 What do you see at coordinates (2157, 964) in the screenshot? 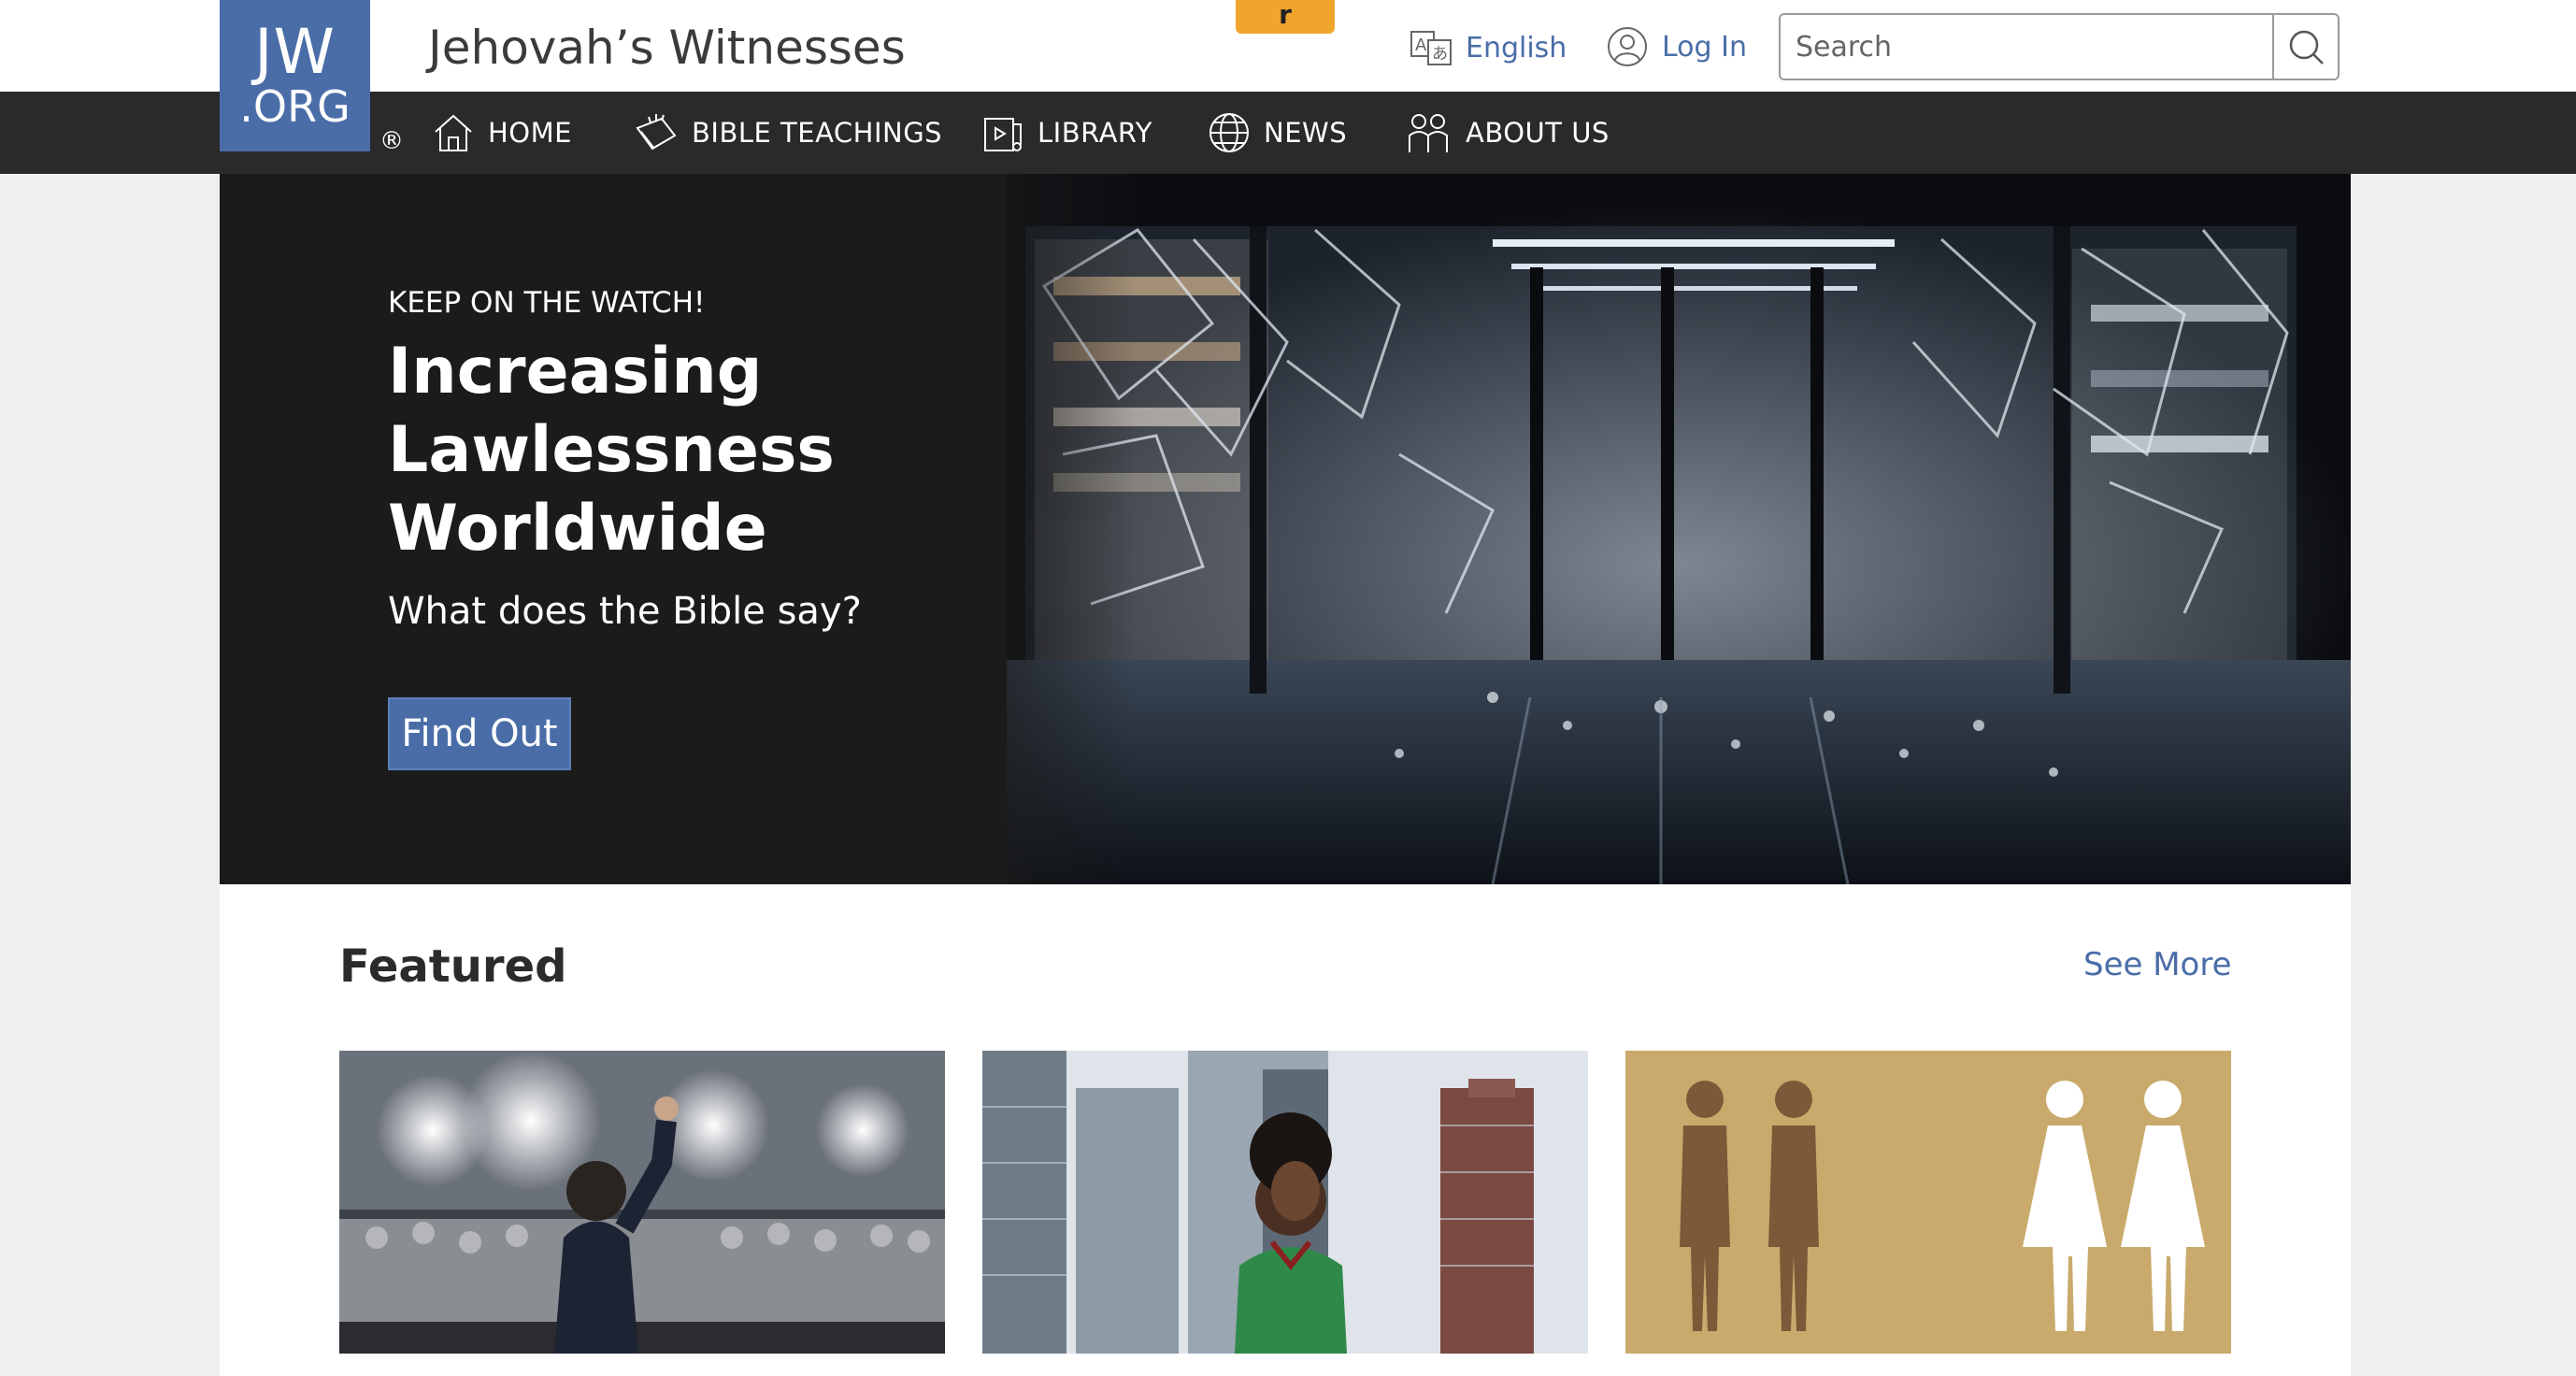
I see `see-more-link: See More` at bounding box center [2157, 964].